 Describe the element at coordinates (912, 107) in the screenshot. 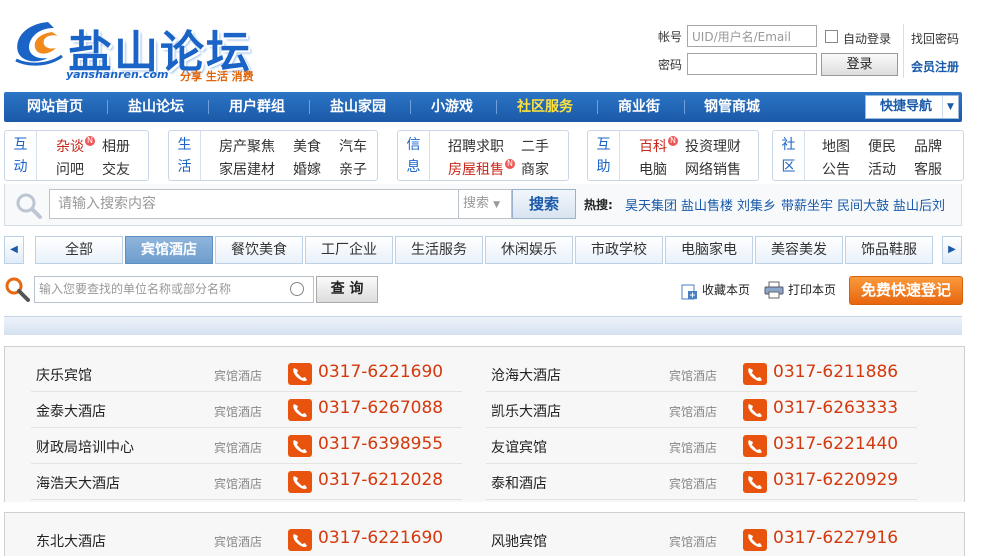

I see `quick-nav-button: 快捷导航 ▼` at that location.